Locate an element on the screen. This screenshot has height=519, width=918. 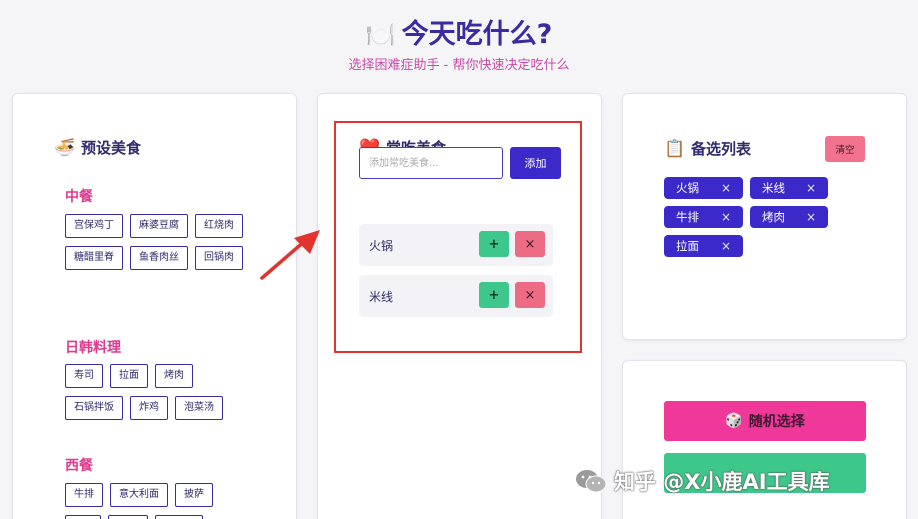
candidates-title-text: 备选列表 is located at coordinates (721, 149).